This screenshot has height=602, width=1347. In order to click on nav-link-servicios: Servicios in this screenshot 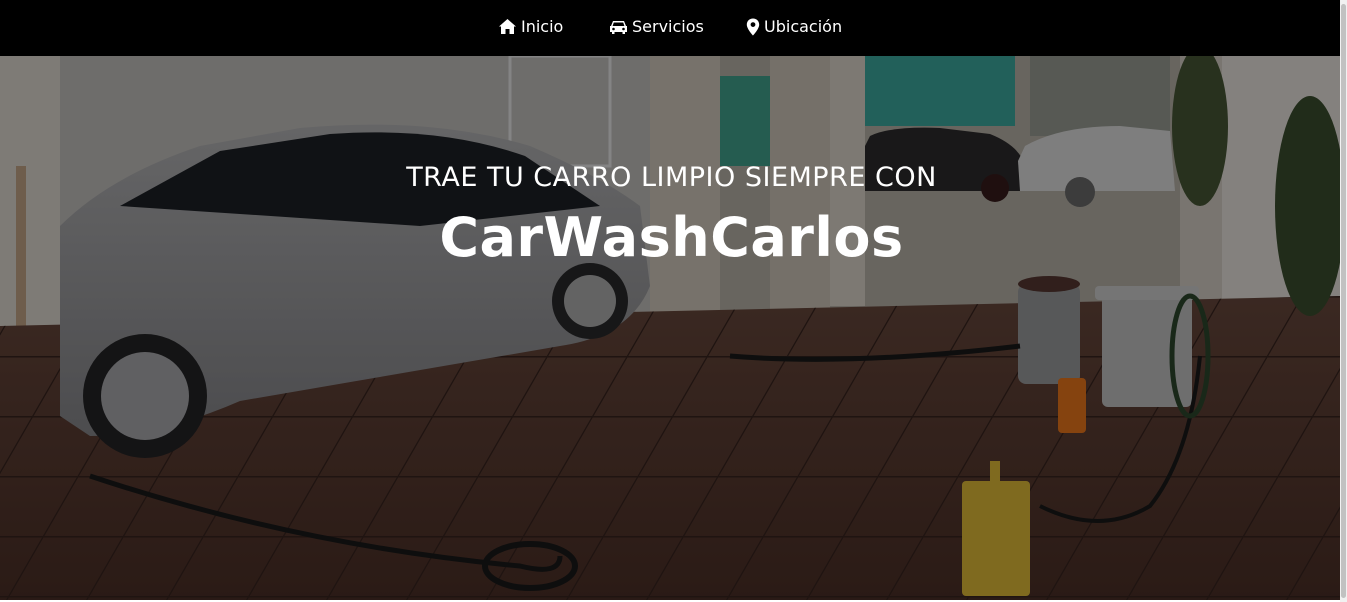, I will do `click(656, 26)`.